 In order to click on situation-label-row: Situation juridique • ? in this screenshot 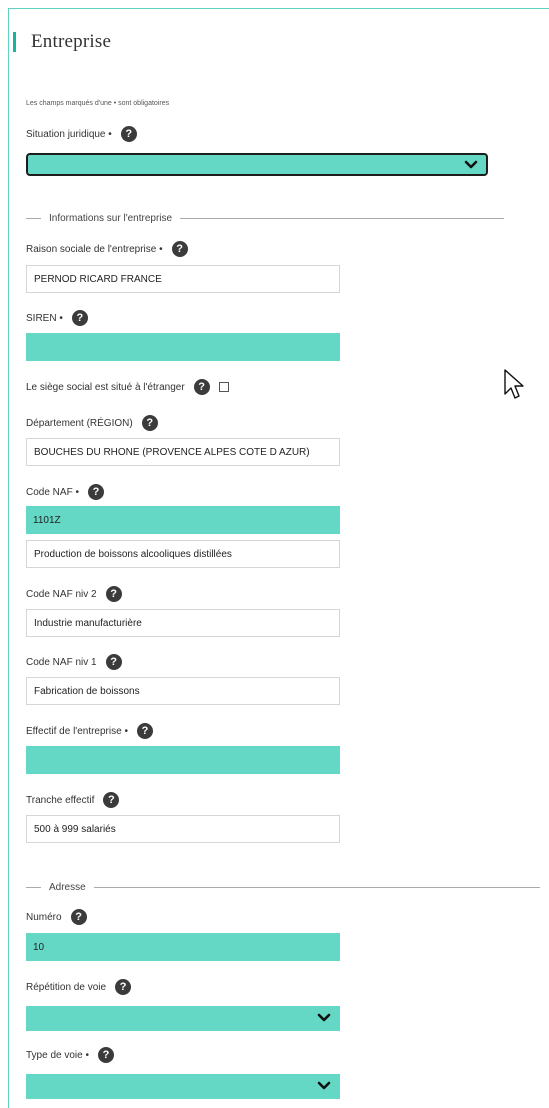, I will do `click(81, 134)`.